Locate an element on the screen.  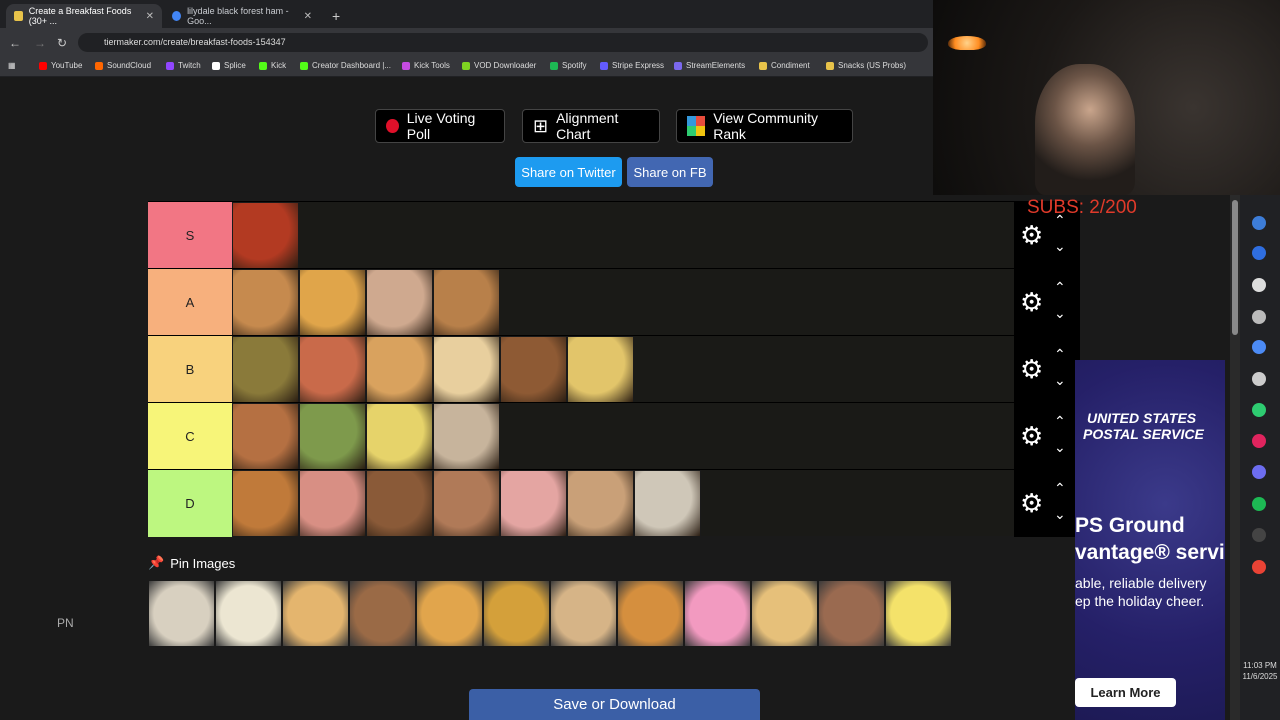
learn-more-button: Learn More is located at coordinates (1125, 692).